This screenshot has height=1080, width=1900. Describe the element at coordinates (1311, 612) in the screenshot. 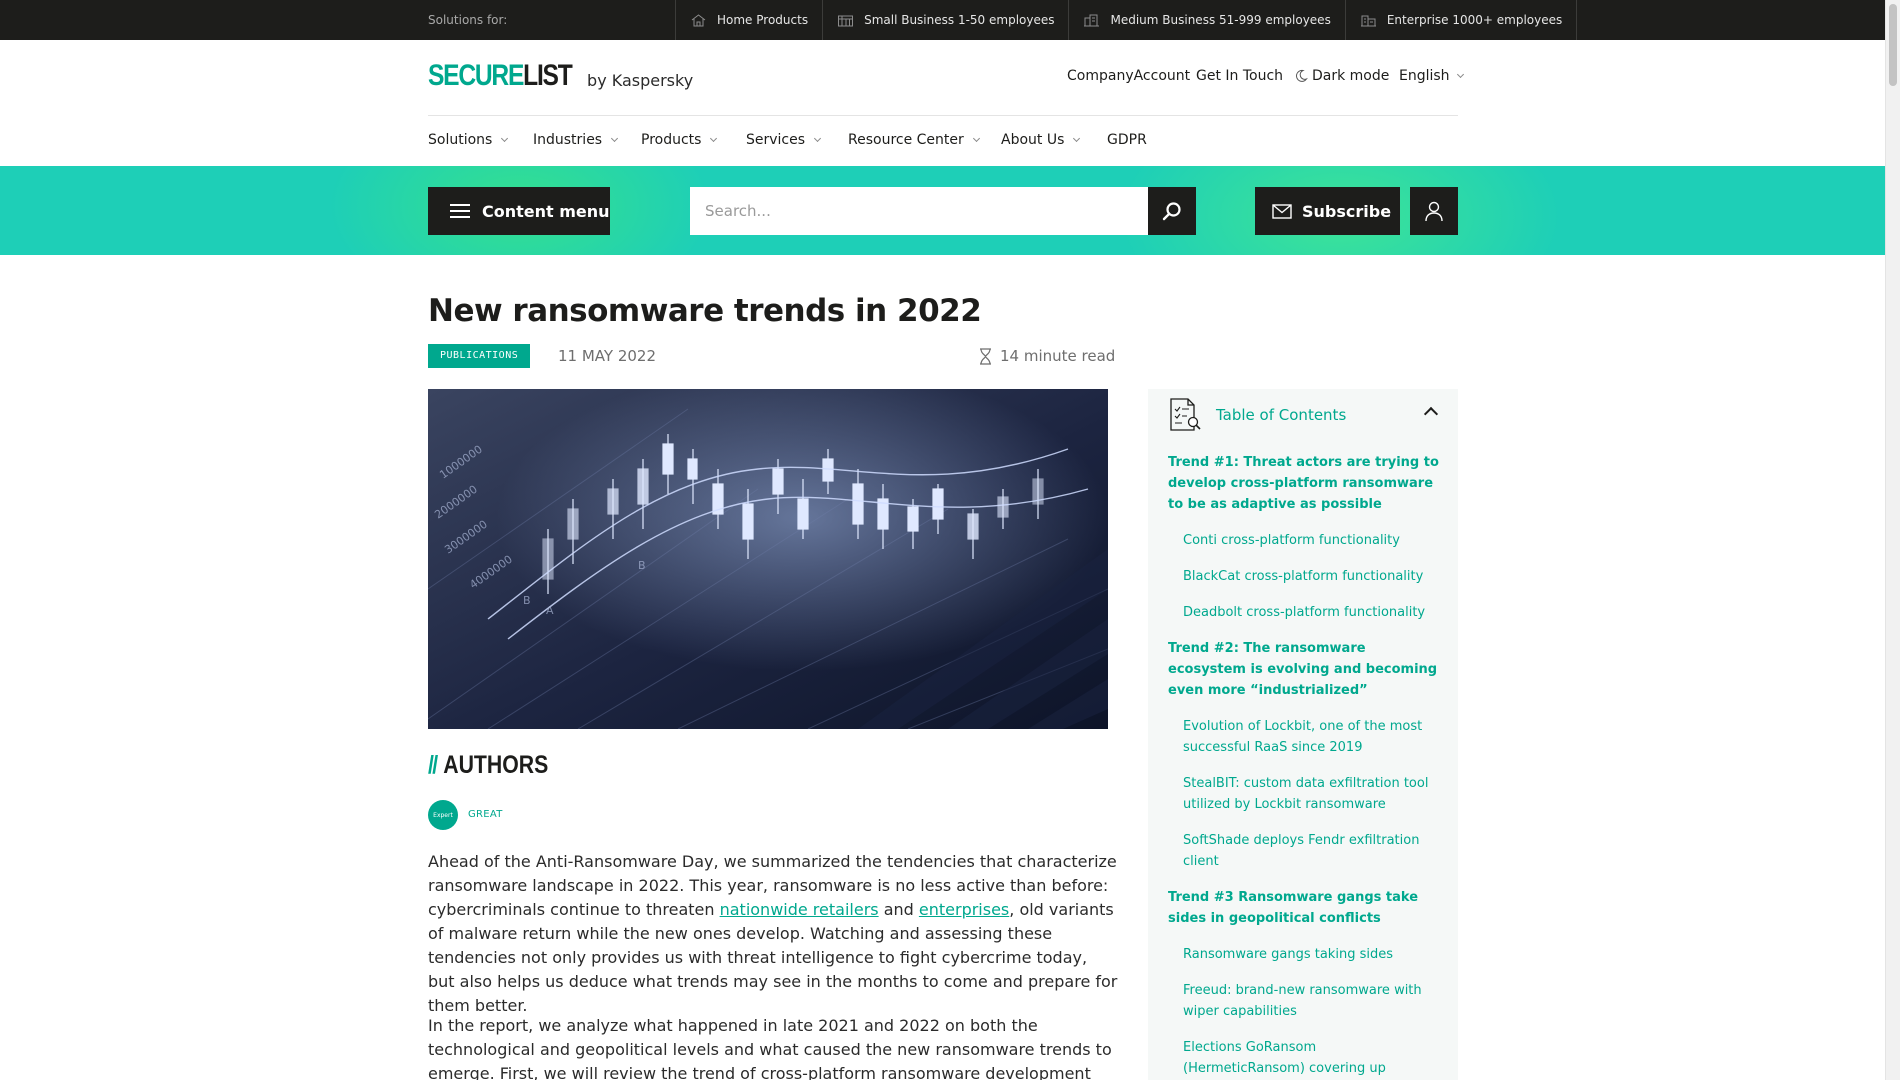

I see `toc-subitem: Deadbolt cross-platform functionality` at that location.